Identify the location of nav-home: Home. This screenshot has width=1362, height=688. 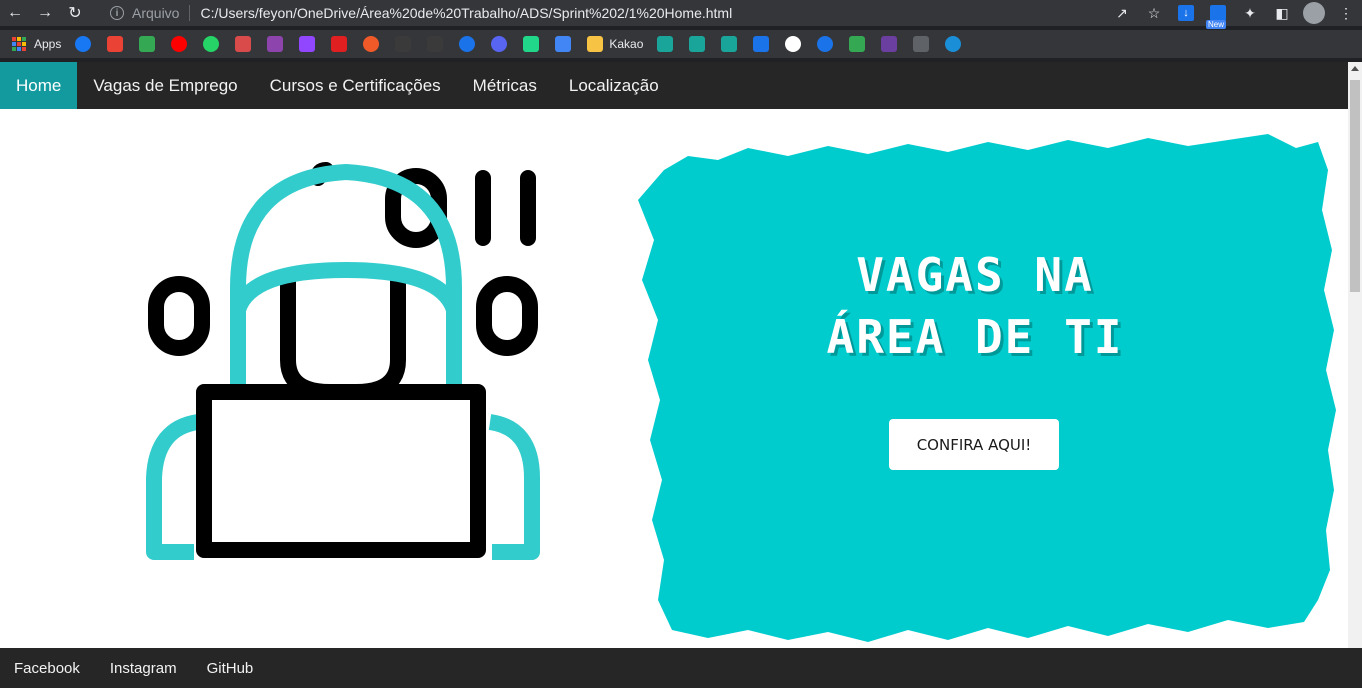
(39, 85).